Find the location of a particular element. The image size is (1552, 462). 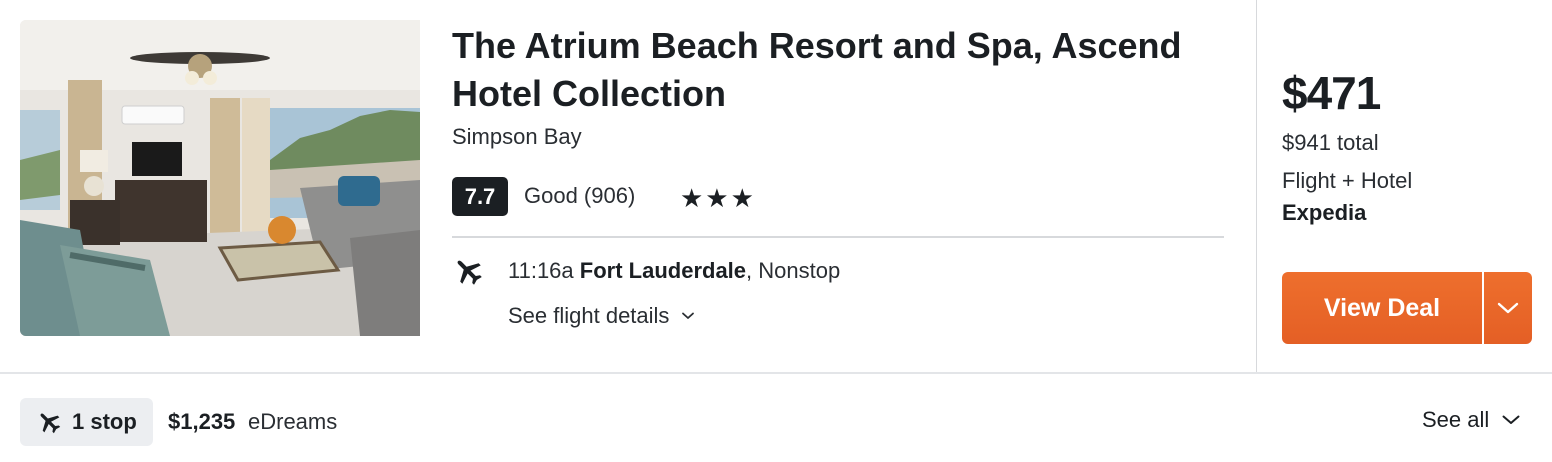

stops-label: 1 stop is located at coordinates (104, 421).